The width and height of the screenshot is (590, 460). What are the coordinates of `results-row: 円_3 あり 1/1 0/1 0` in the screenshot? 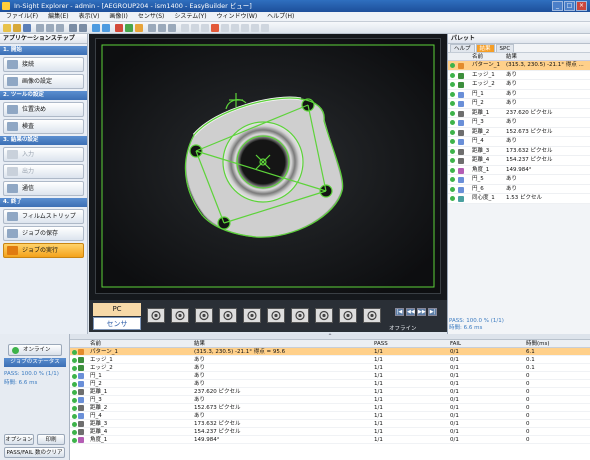 It's located at (330, 400).